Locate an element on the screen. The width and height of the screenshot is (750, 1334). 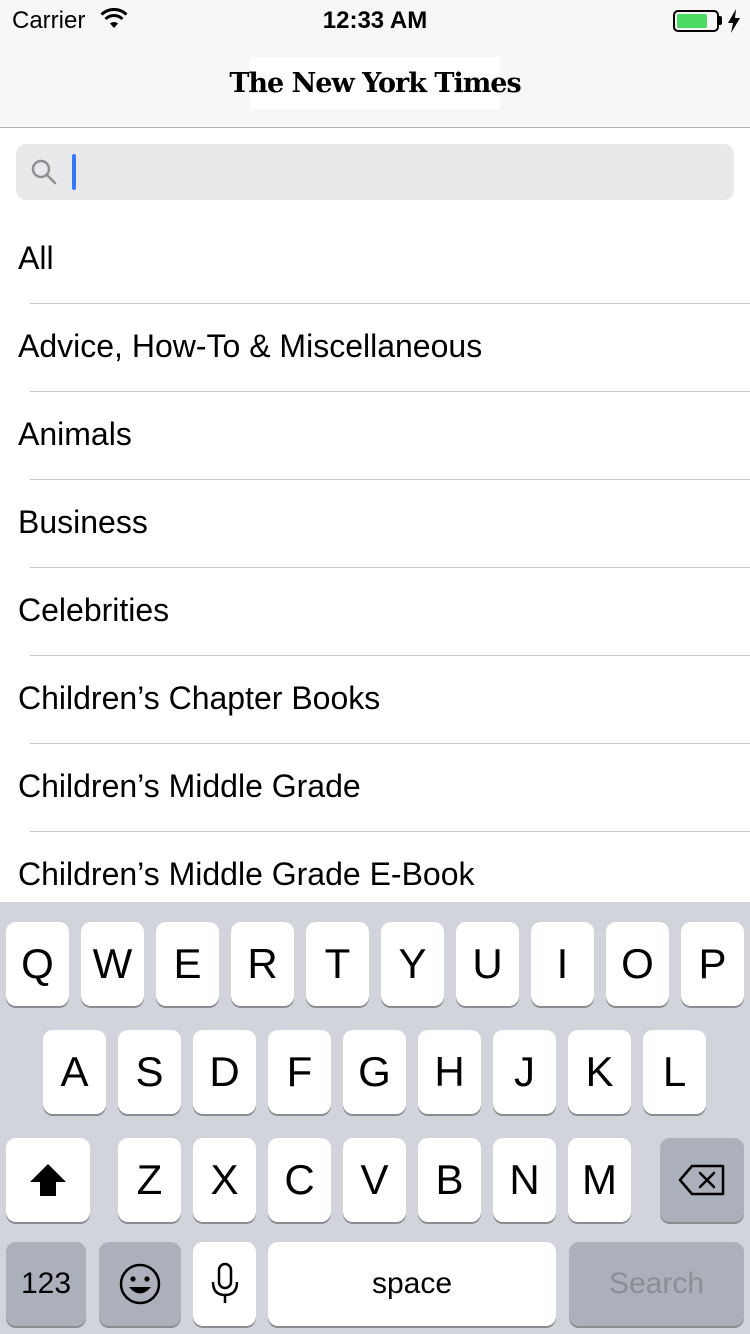
key-c: C is located at coordinates (299, 1180).